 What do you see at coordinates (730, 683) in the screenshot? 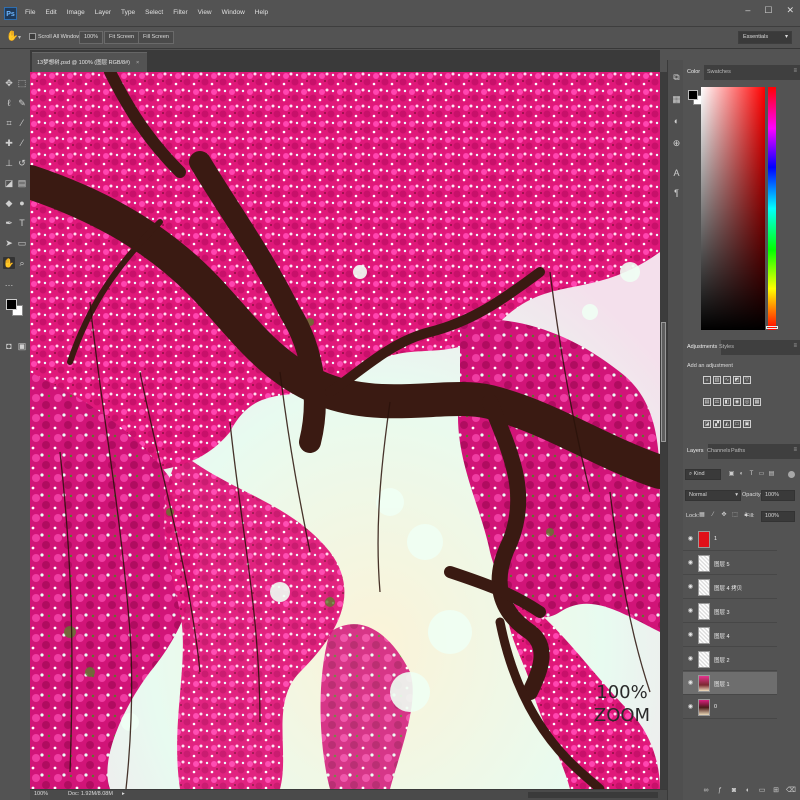
I see `layer-row-selected: ◉ 图层 1` at bounding box center [730, 683].